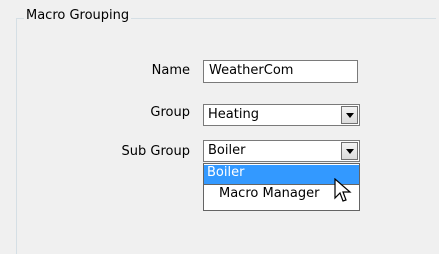  I want to click on groupbox-title: Macro Grouping, so click(78, 15).